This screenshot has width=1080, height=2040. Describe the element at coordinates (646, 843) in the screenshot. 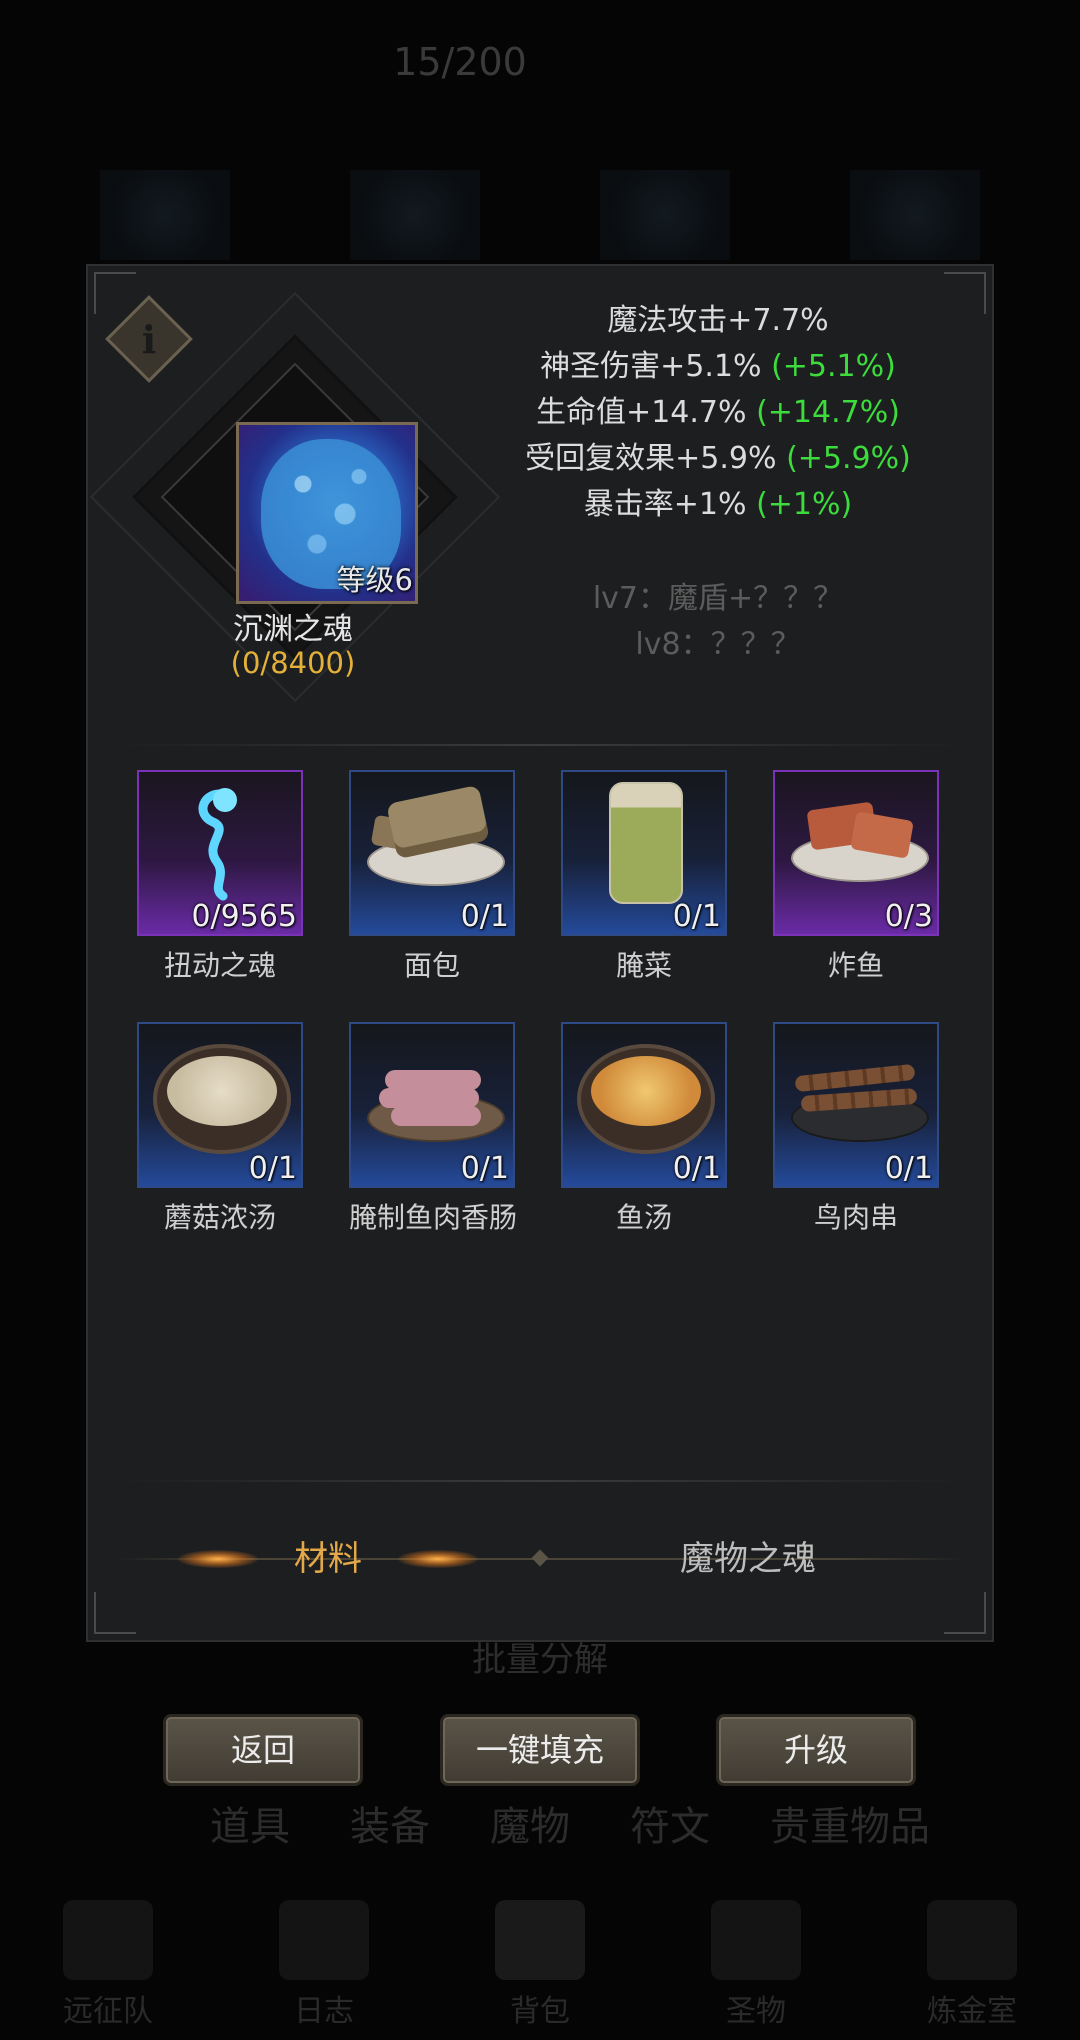

I see `pickle-jar-icon` at that location.